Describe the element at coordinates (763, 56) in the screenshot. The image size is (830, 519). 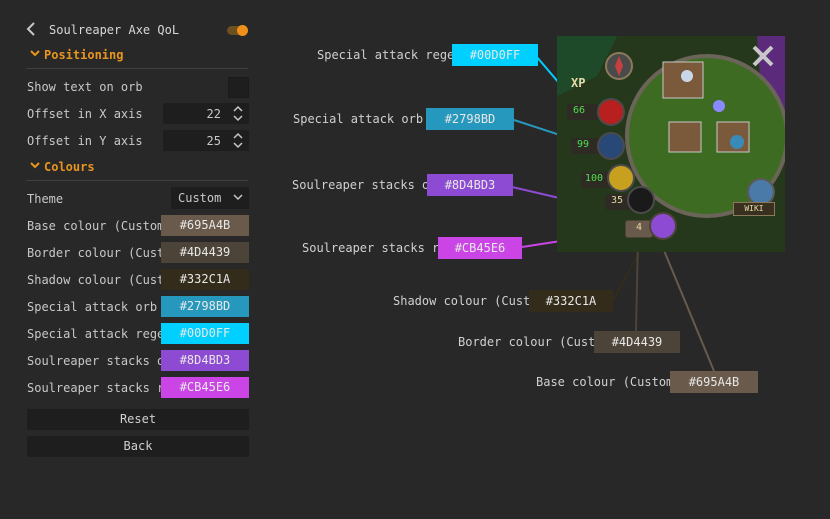
I see `close-icon` at that location.